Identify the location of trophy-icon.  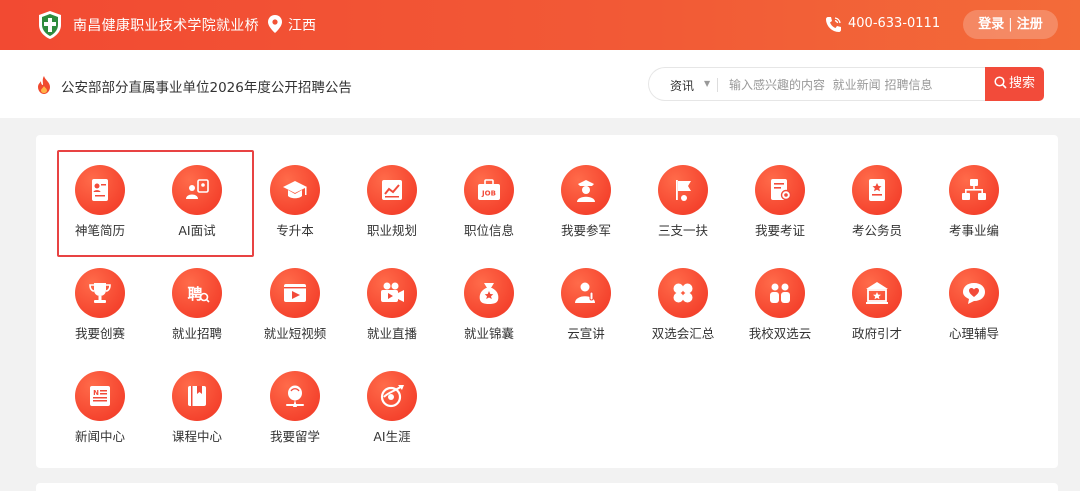
(100, 293).